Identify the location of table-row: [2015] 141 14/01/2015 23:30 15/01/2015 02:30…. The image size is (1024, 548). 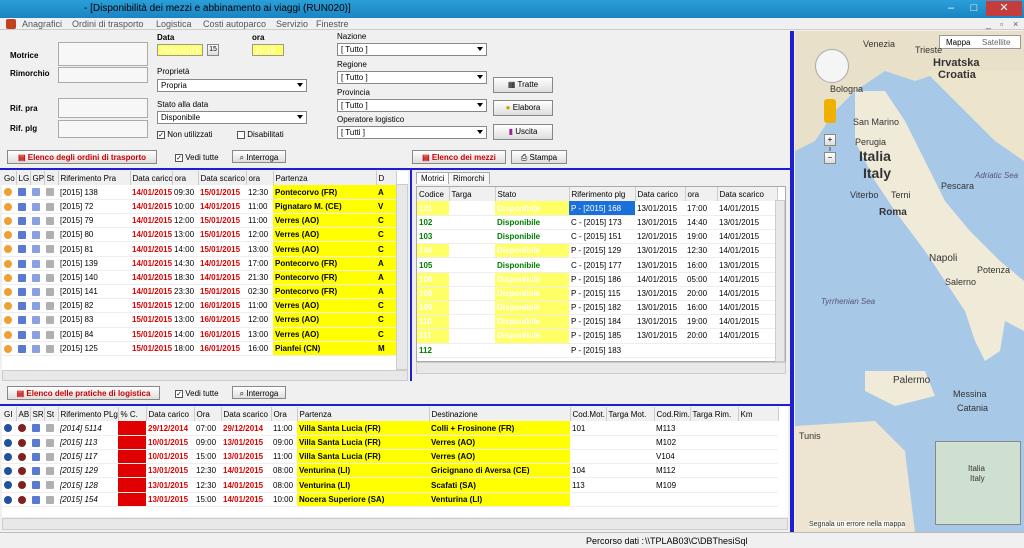
(199, 292).